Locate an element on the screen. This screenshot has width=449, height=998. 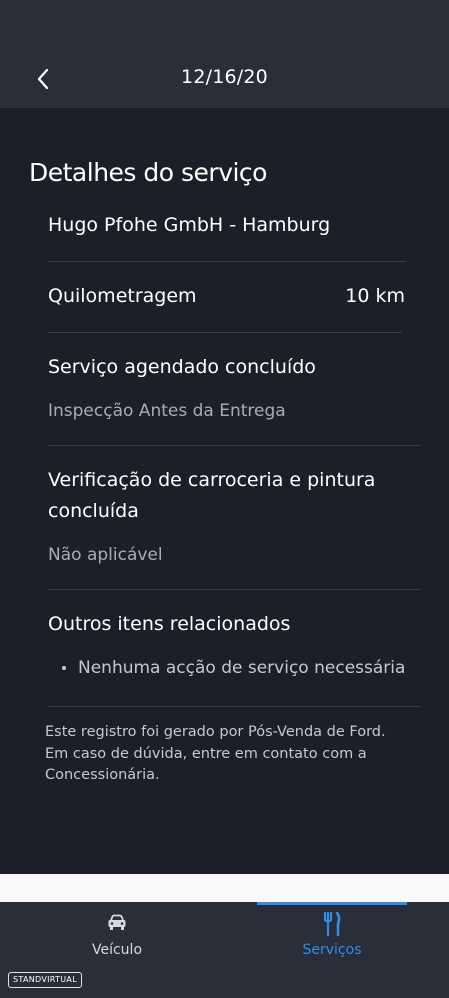
scheduled-service-title: Serviço agendado concluído is located at coordinates (182, 367).